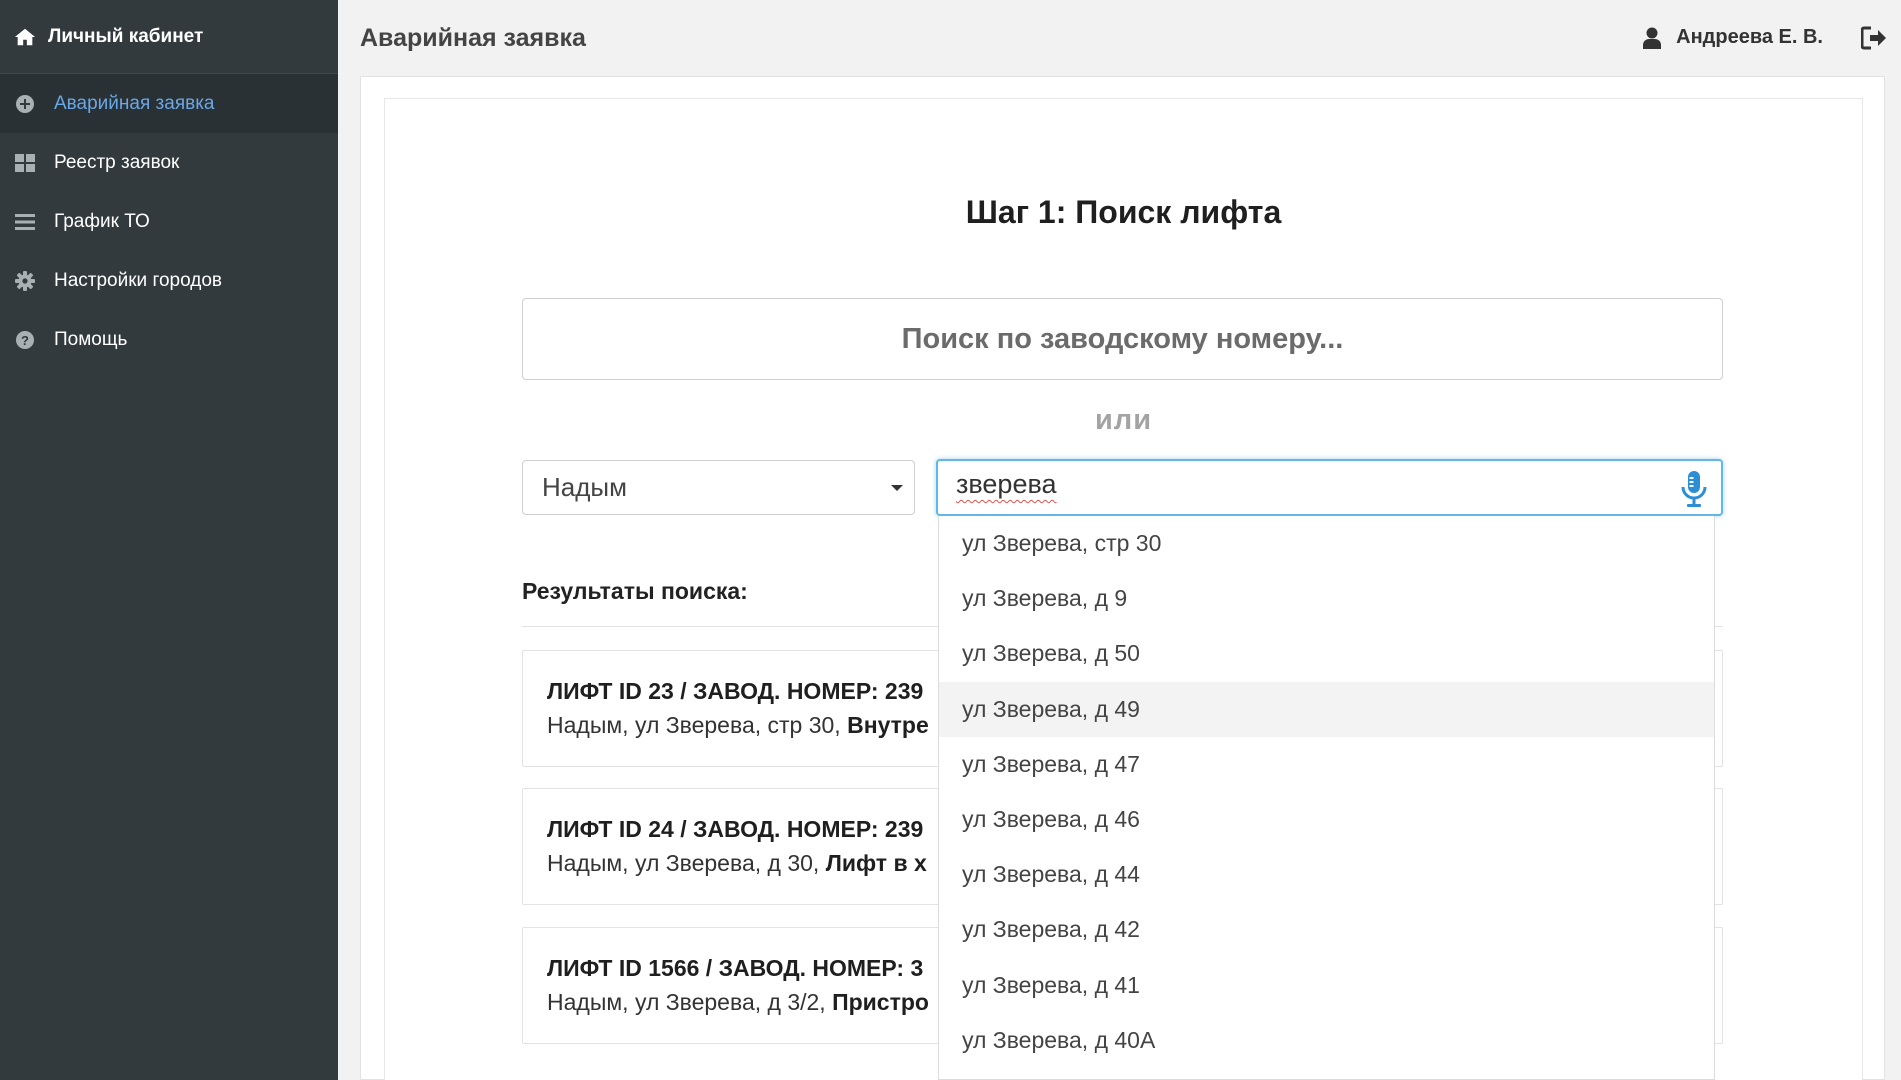 The width and height of the screenshot is (1901, 1080). What do you see at coordinates (1006, 484) in the screenshot?
I see `address-search-value: зверева` at bounding box center [1006, 484].